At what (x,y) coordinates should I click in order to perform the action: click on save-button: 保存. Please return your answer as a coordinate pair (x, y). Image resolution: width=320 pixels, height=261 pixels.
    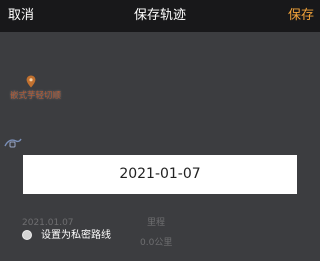
    Looking at the image, I should click on (301, 16).